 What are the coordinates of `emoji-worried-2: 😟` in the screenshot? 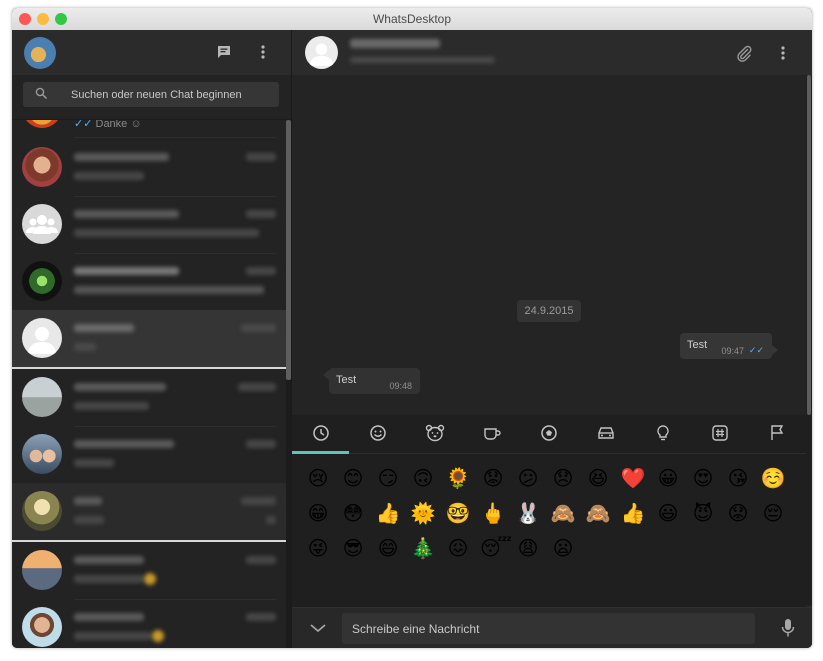 It's located at (738, 513).